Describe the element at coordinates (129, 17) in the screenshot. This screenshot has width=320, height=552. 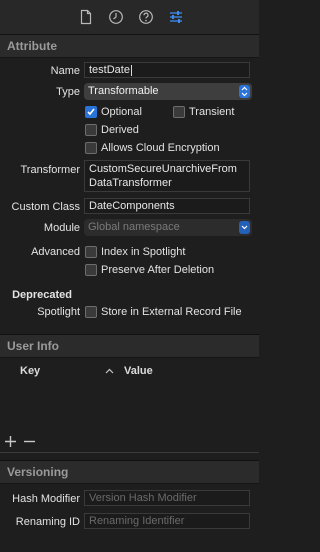
I see `inspector-toolbar` at that location.